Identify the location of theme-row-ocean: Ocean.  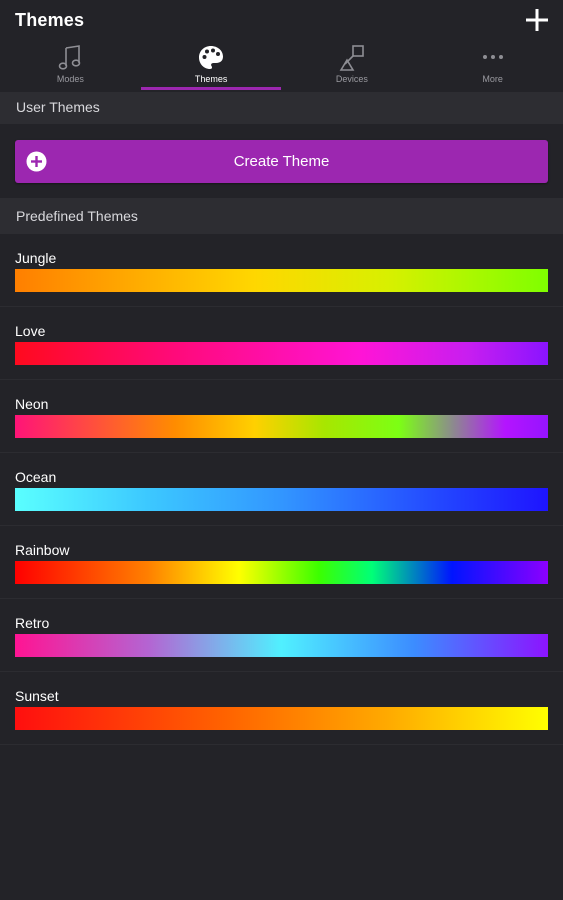
(281, 489).